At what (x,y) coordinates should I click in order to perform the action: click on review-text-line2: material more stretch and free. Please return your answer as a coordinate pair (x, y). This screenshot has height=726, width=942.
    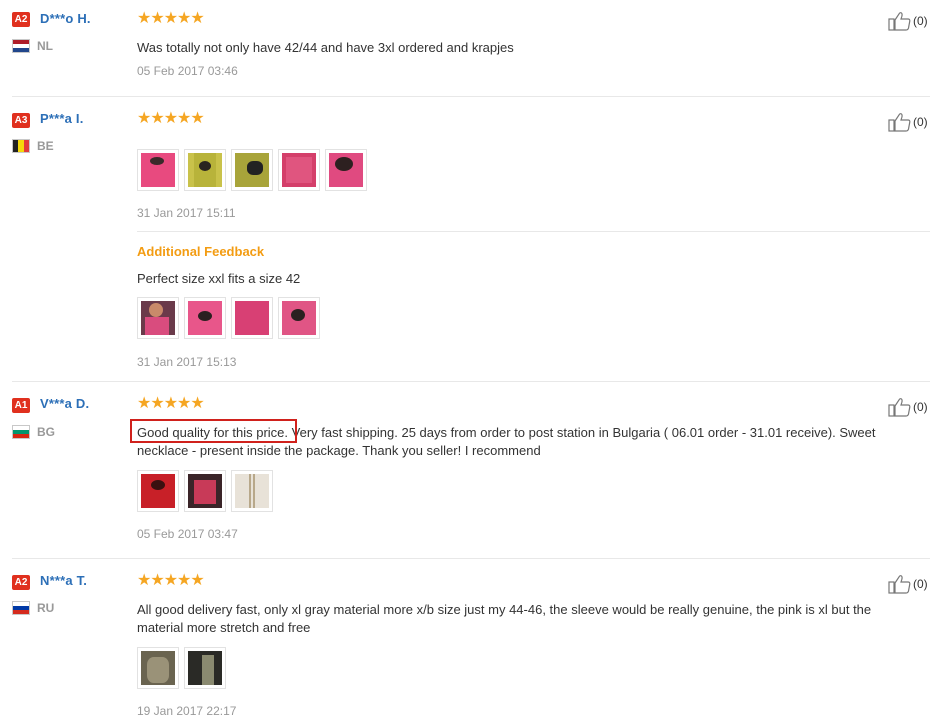
    Looking at the image, I should click on (224, 627).